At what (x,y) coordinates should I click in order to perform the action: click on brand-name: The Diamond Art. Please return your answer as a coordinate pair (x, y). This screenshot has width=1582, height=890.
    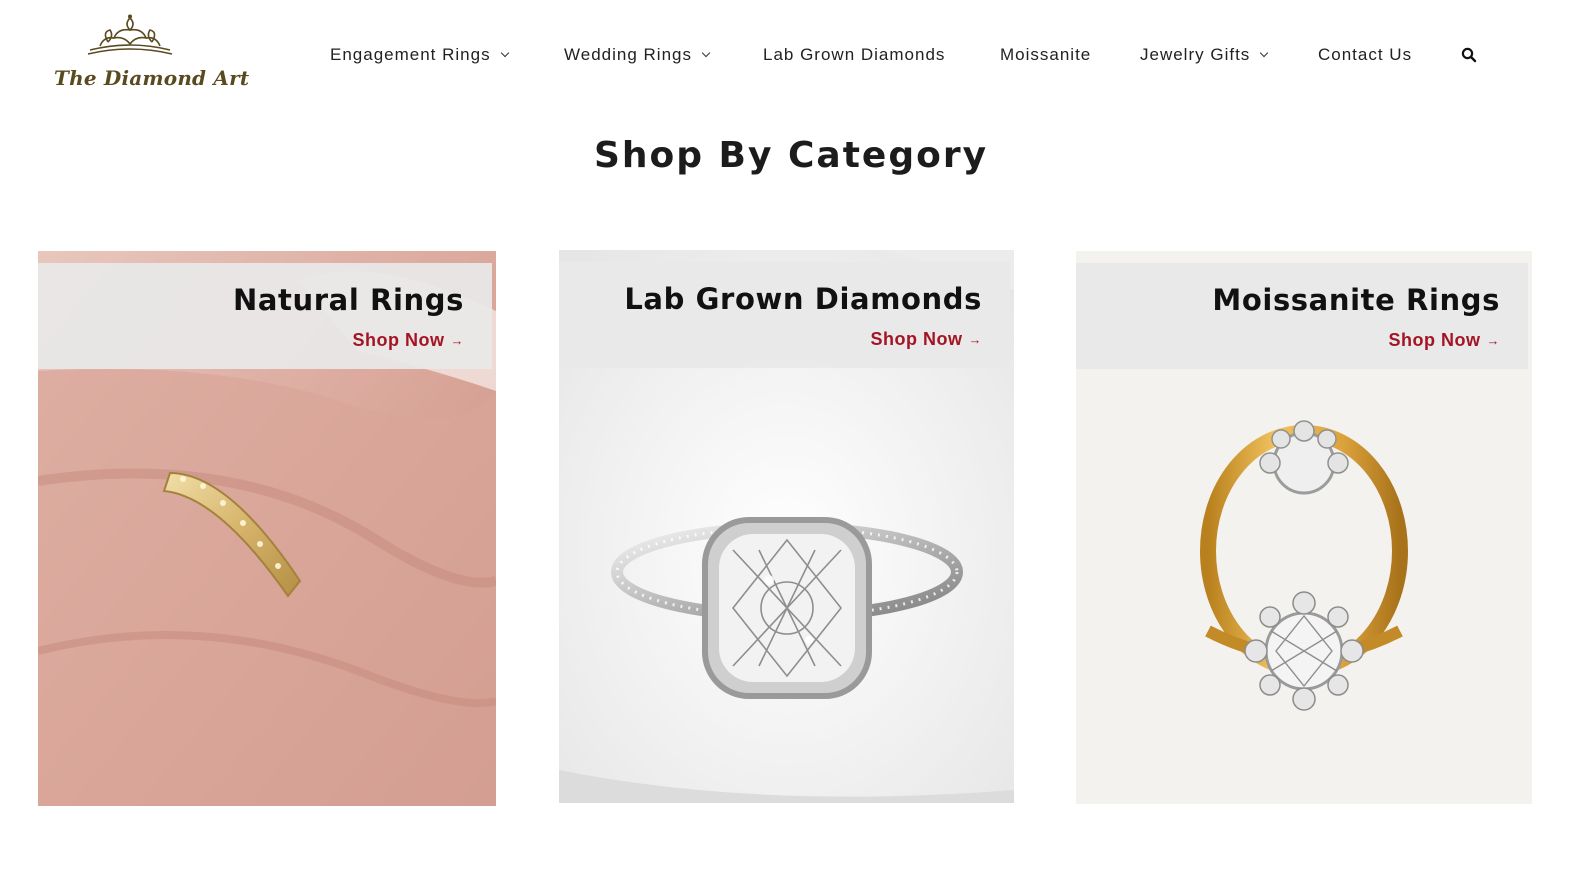
    Looking at the image, I should click on (152, 78).